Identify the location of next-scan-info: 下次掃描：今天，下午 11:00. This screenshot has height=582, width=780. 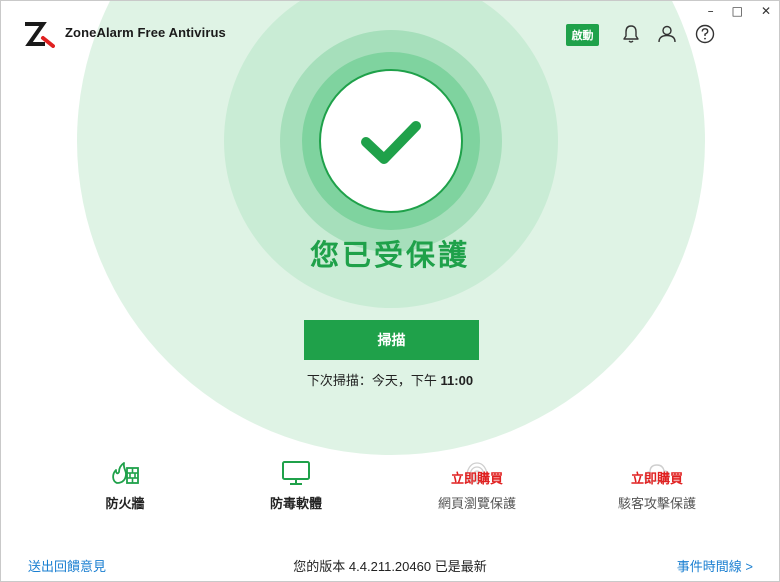
(390, 379).